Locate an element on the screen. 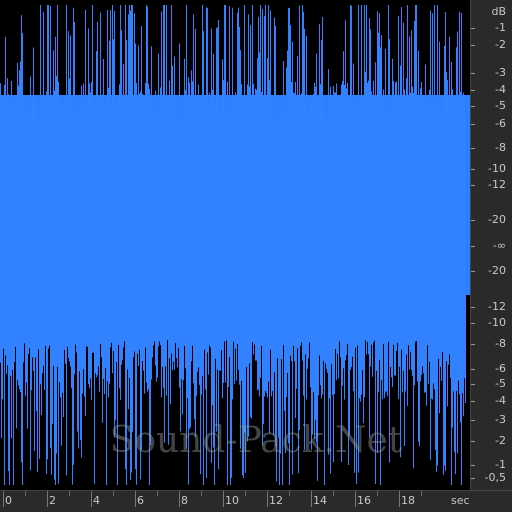  db-unit-label: dB is located at coordinates (498, 11).